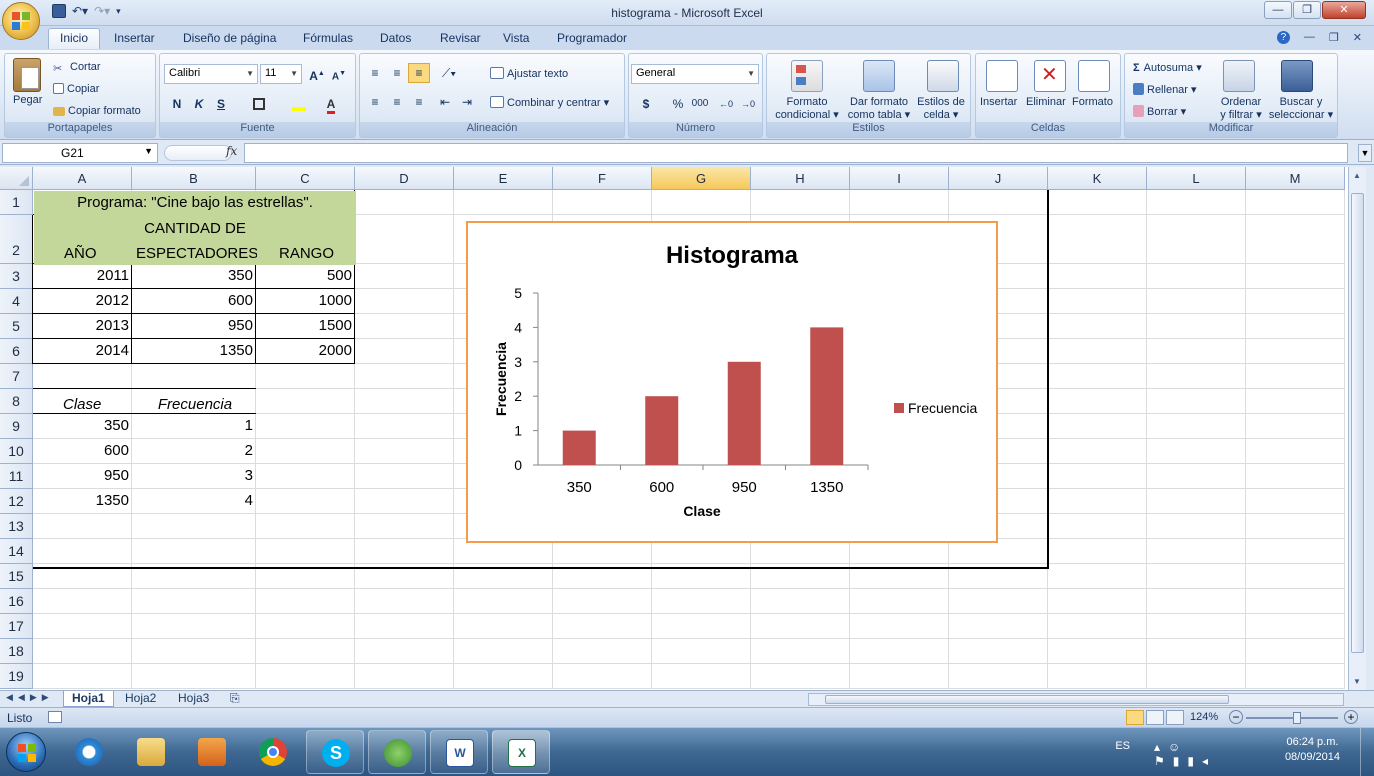 Image resolution: width=1374 pixels, height=776 pixels. What do you see at coordinates (397, 102) in the screenshot?
I see `align-center-button: ≡` at bounding box center [397, 102].